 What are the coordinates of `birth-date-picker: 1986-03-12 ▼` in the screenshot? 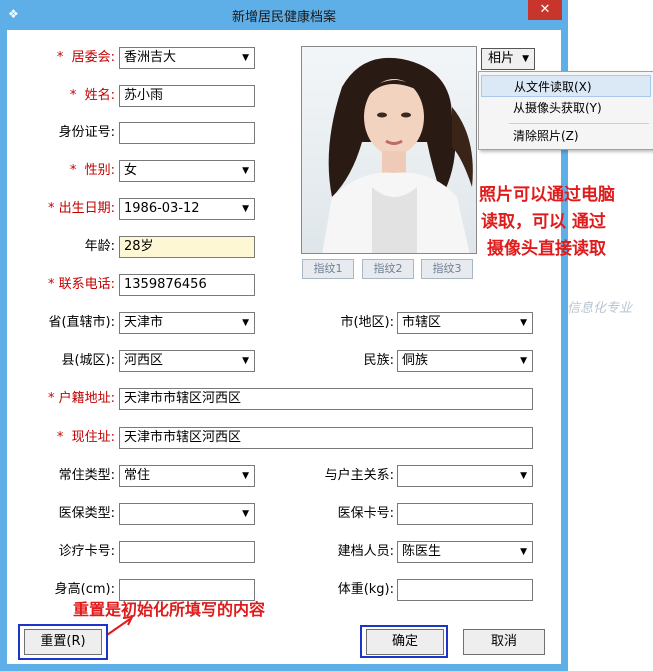 It's located at (187, 209).